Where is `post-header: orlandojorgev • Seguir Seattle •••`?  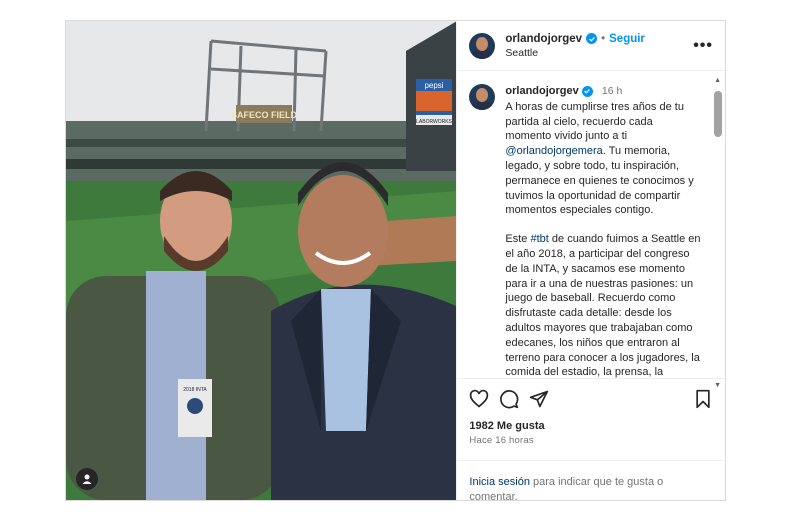 post-header: orlandojorgev • Seguir Seattle ••• is located at coordinates (591, 46).